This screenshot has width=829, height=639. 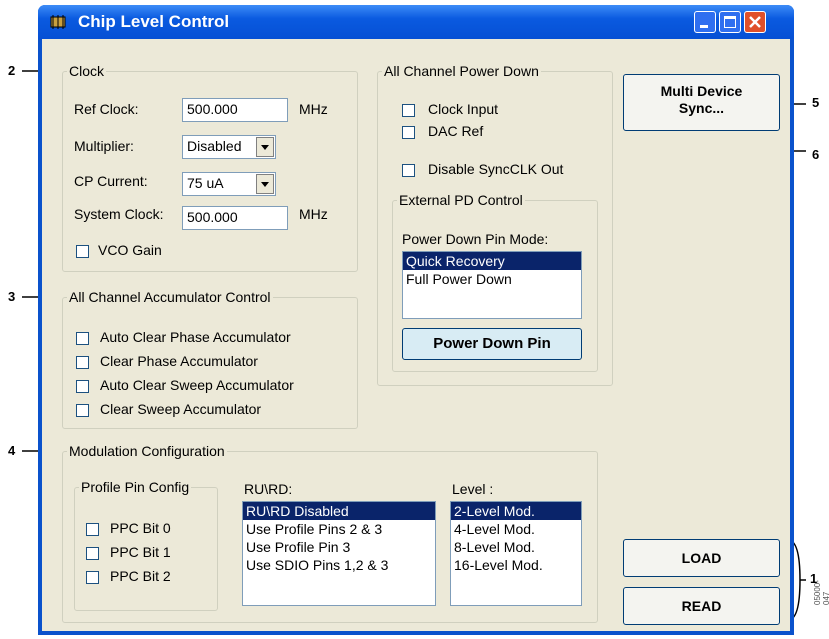 What do you see at coordinates (701, 606) in the screenshot?
I see `read-button: READ` at bounding box center [701, 606].